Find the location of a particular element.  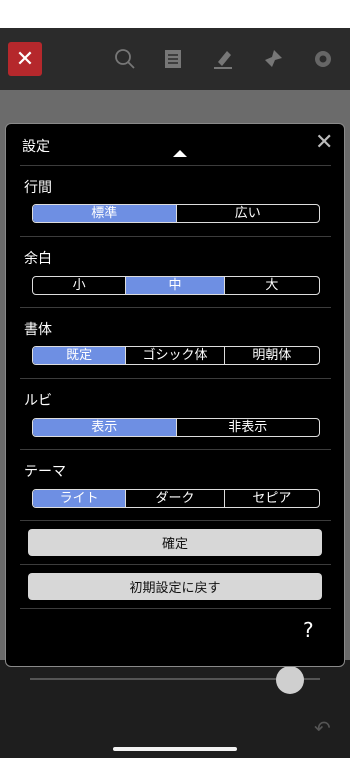

close-reader-button: ✕ is located at coordinates (25, 59).